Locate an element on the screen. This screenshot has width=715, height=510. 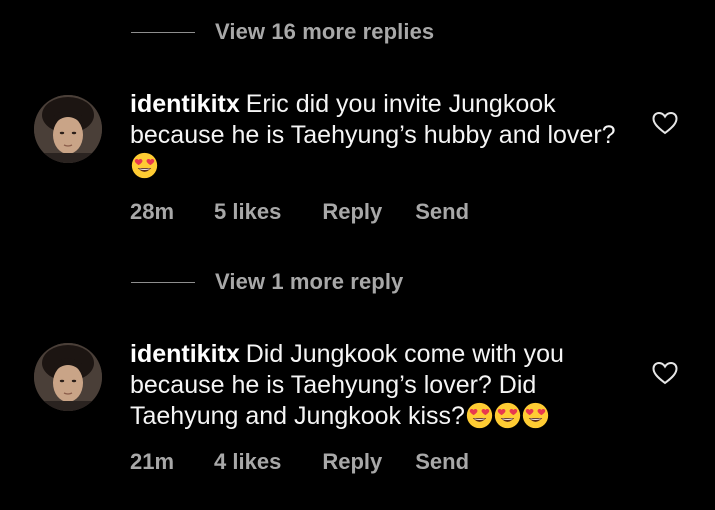
comment-actions: 21m 4 likes Reply Send is located at coordinates (320, 462).